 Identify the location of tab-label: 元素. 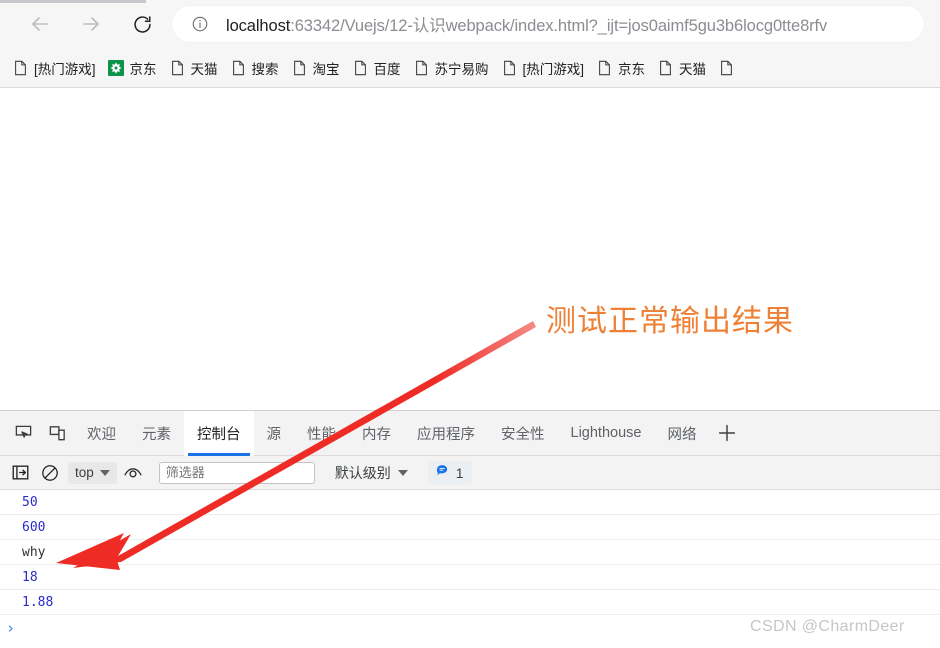
(156, 434).